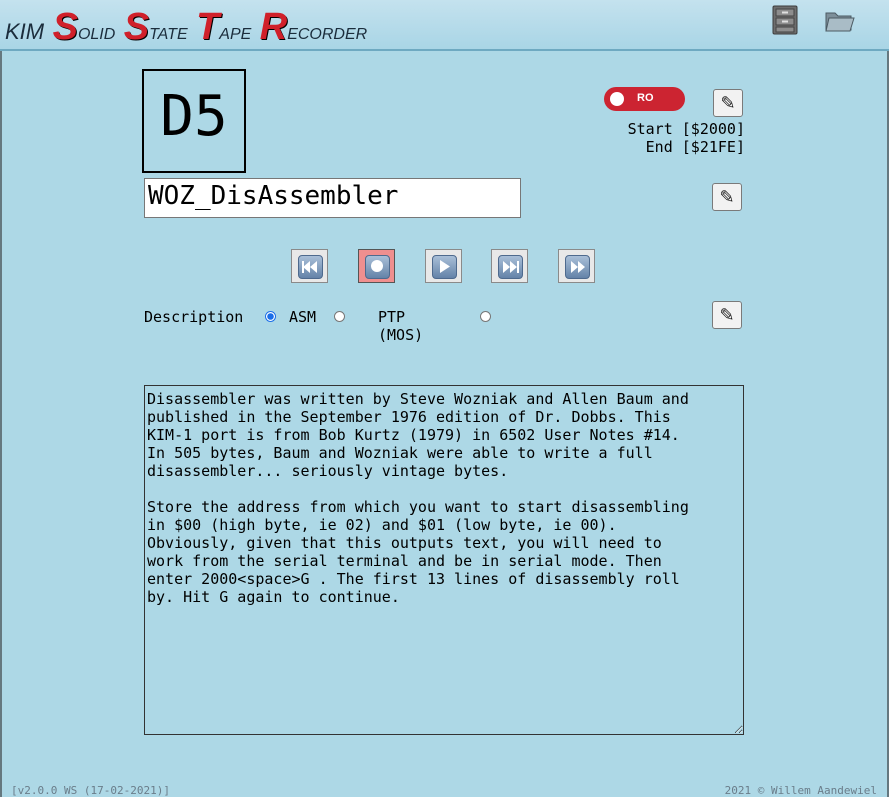 This screenshot has height=797, width=889. Describe the element at coordinates (332, 198) in the screenshot. I see `tape-name-field: WOZ_DisAssembler` at that location.